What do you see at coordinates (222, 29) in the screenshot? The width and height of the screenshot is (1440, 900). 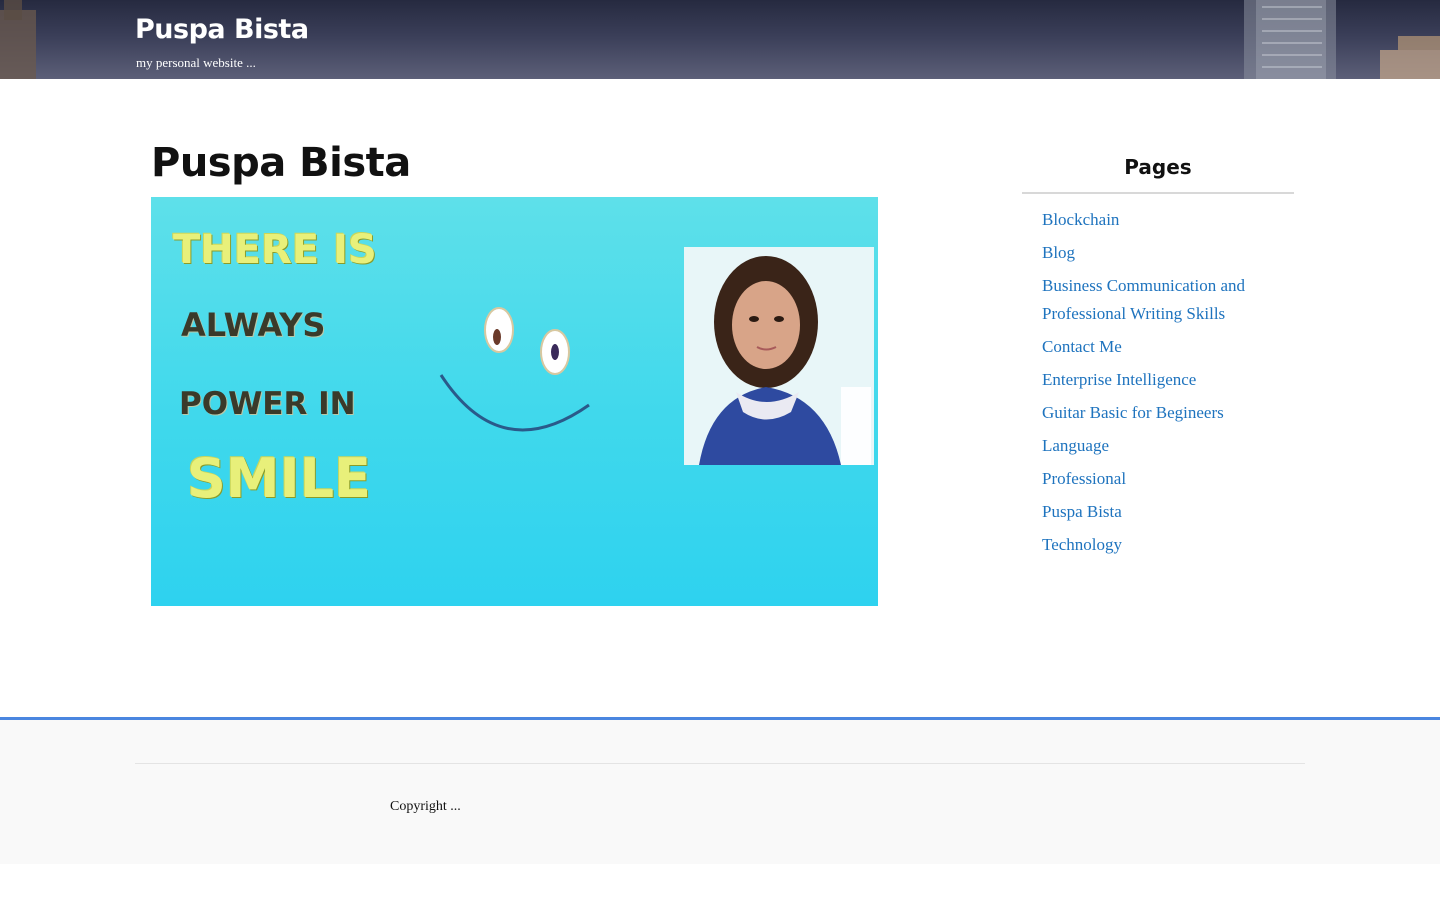 I see `site-title: Puspa Bista` at bounding box center [222, 29].